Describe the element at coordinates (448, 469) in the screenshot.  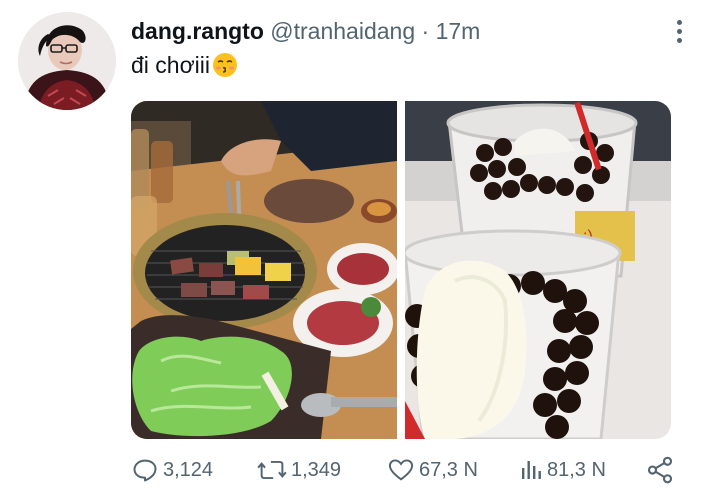
I see `like-count: 67,3 N` at that location.